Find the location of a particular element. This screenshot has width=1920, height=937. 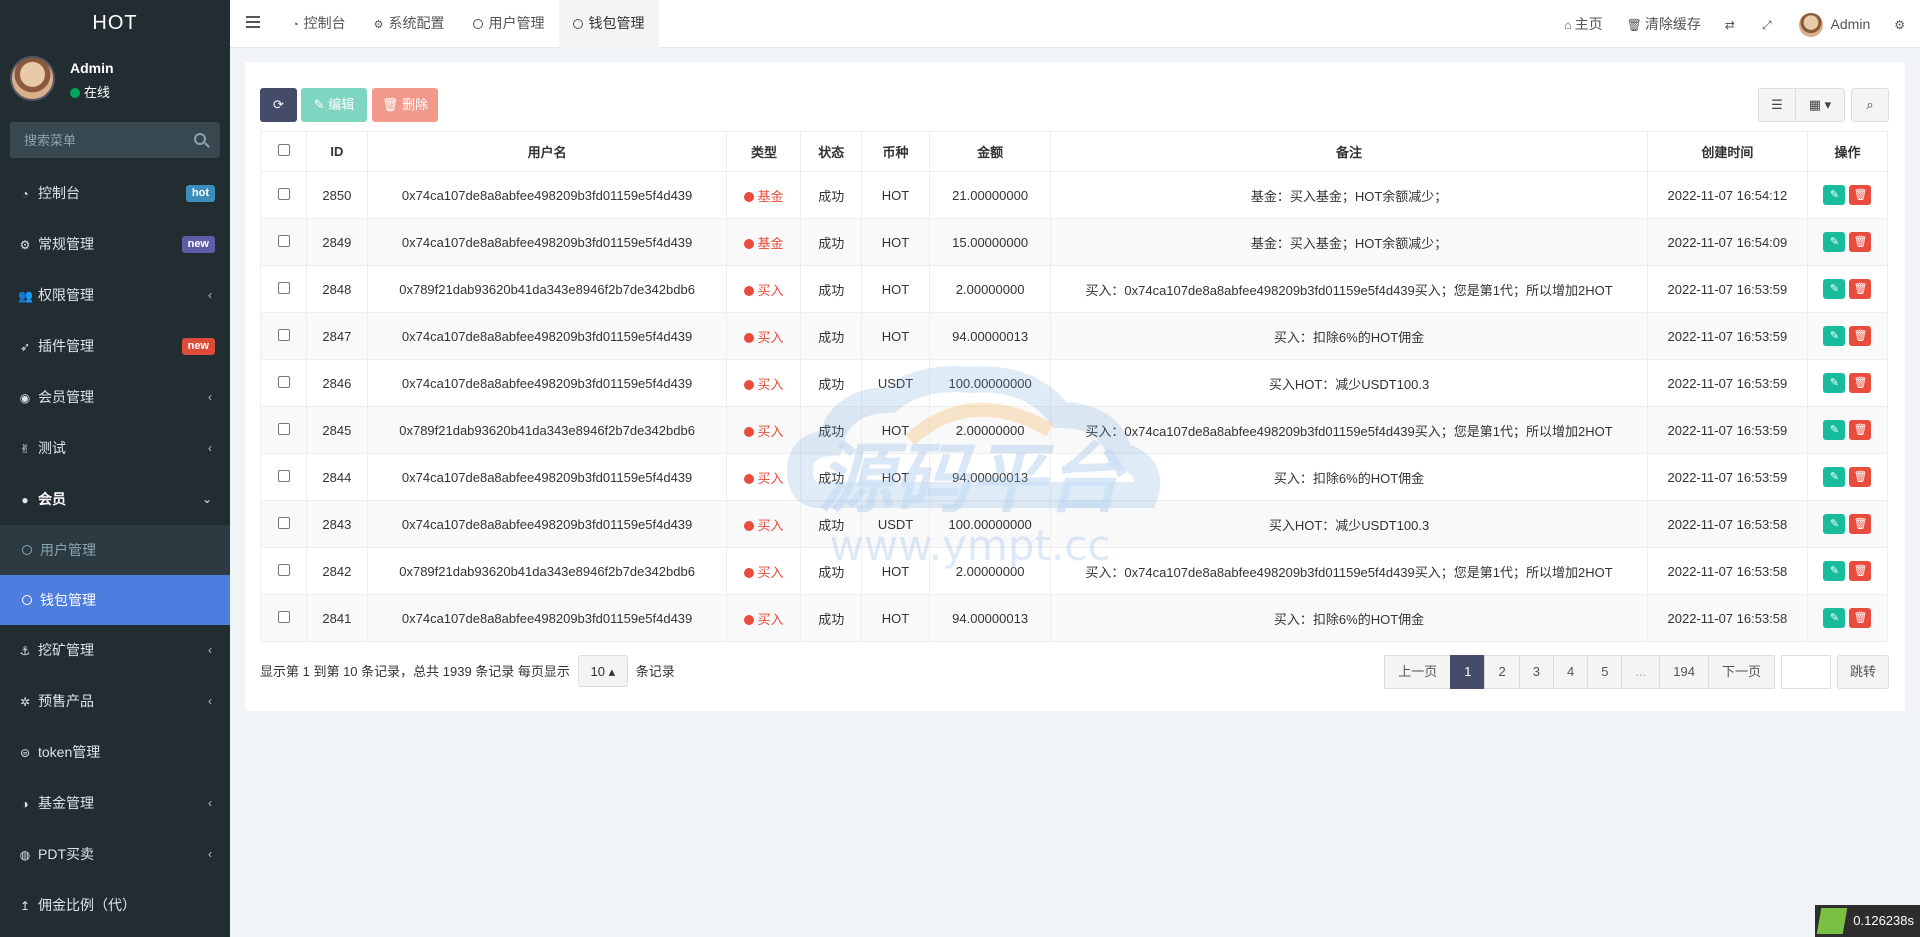

status-dot-icon is located at coordinates (749, 243).